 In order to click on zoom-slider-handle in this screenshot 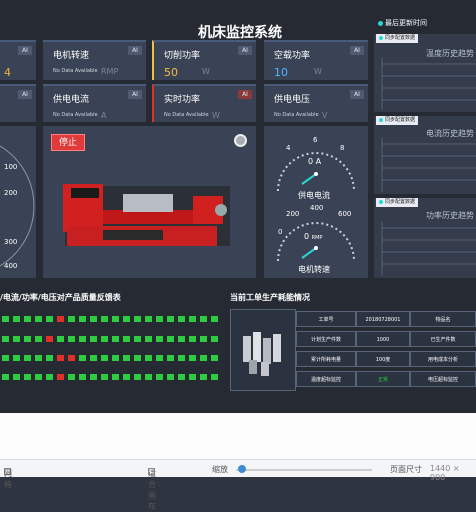, I will do `click(242, 469)`.